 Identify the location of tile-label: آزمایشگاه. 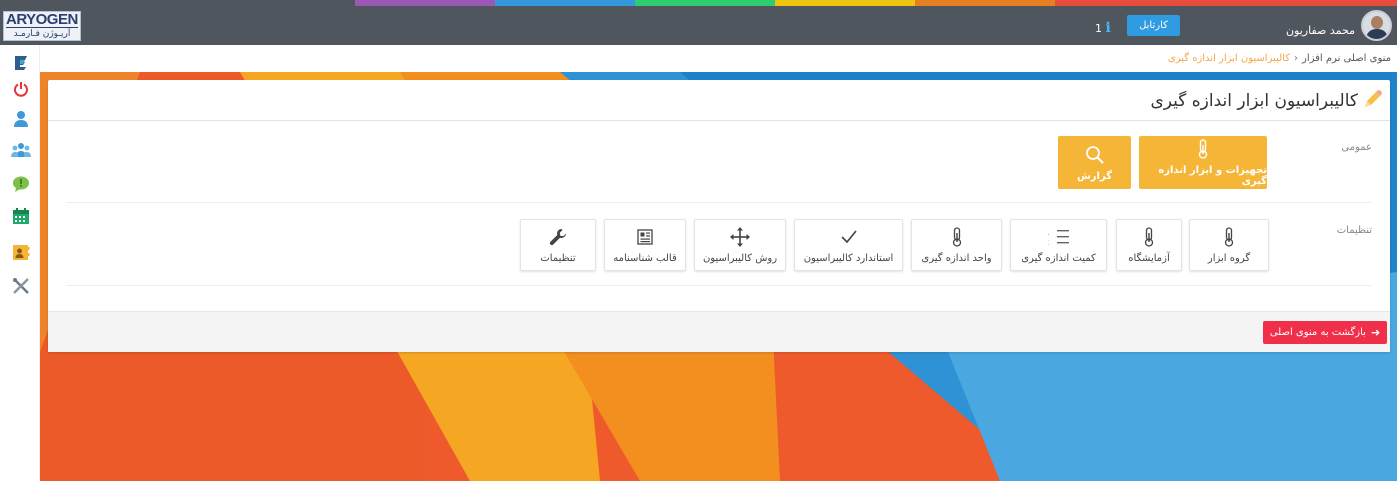
(1149, 258).